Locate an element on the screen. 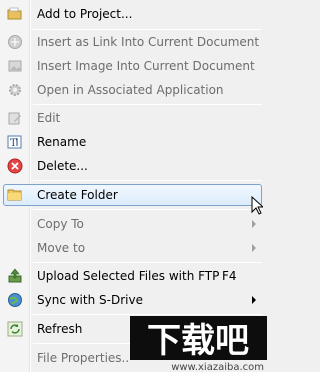 The width and height of the screenshot is (320, 372). menu-item-label: Insert Image Into Current Document is located at coordinates (146, 66).